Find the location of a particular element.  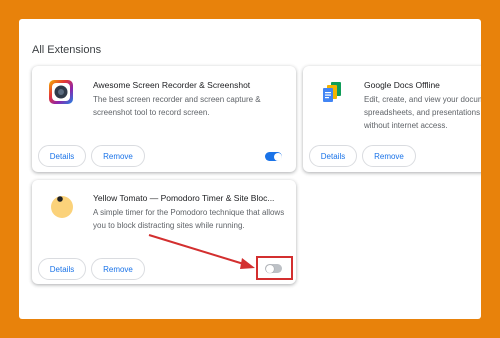

enable-toggle is located at coordinates (273, 156).